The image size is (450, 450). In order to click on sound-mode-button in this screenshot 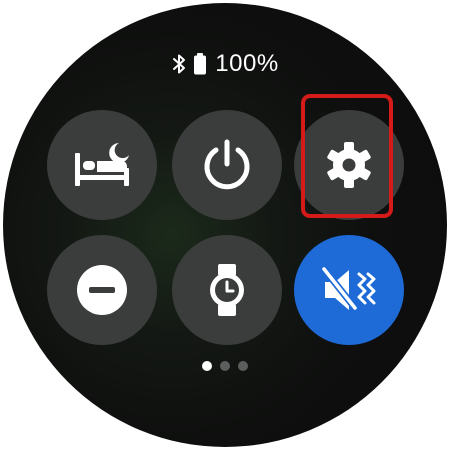, I will do `click(349, 290)`.